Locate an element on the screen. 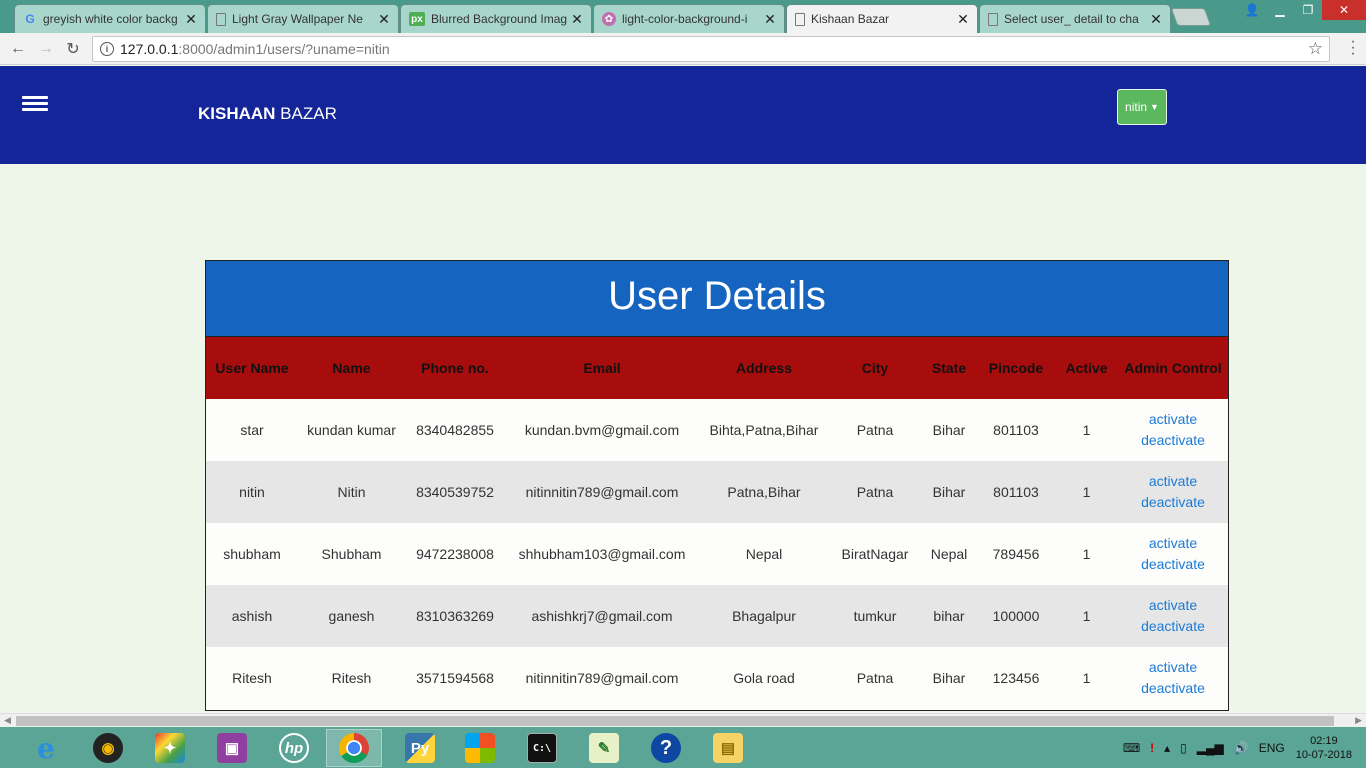 Image resolution: width=1366 pixels, height=768 pixels. col-header: Pincode is located at coordinates (1016, 368).